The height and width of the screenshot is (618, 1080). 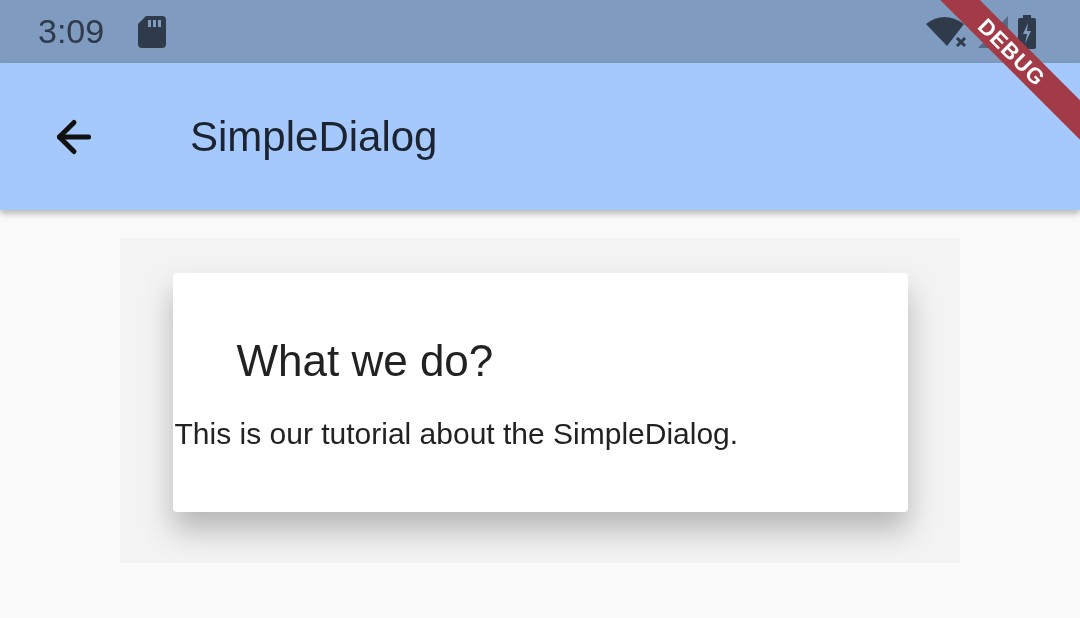 What do you see at coordinates (947, 31) in the screenshot?
I see `wifi-off-icon` at bounding box center [947, 31].